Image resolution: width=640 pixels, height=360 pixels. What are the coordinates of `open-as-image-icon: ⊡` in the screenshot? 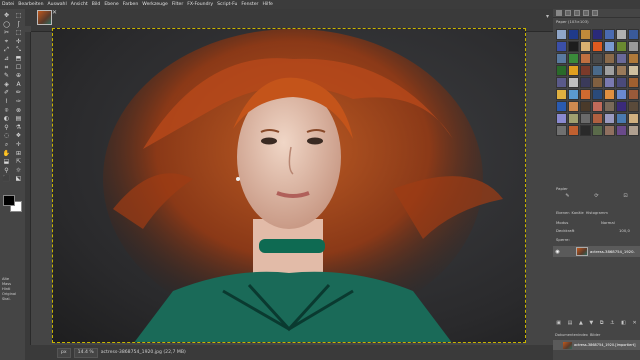 It's located at (625, 196).